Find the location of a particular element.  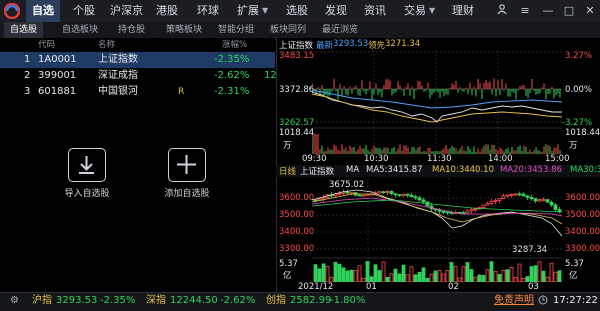

menu-icon: ≡ is located at coordinates (525, 11).